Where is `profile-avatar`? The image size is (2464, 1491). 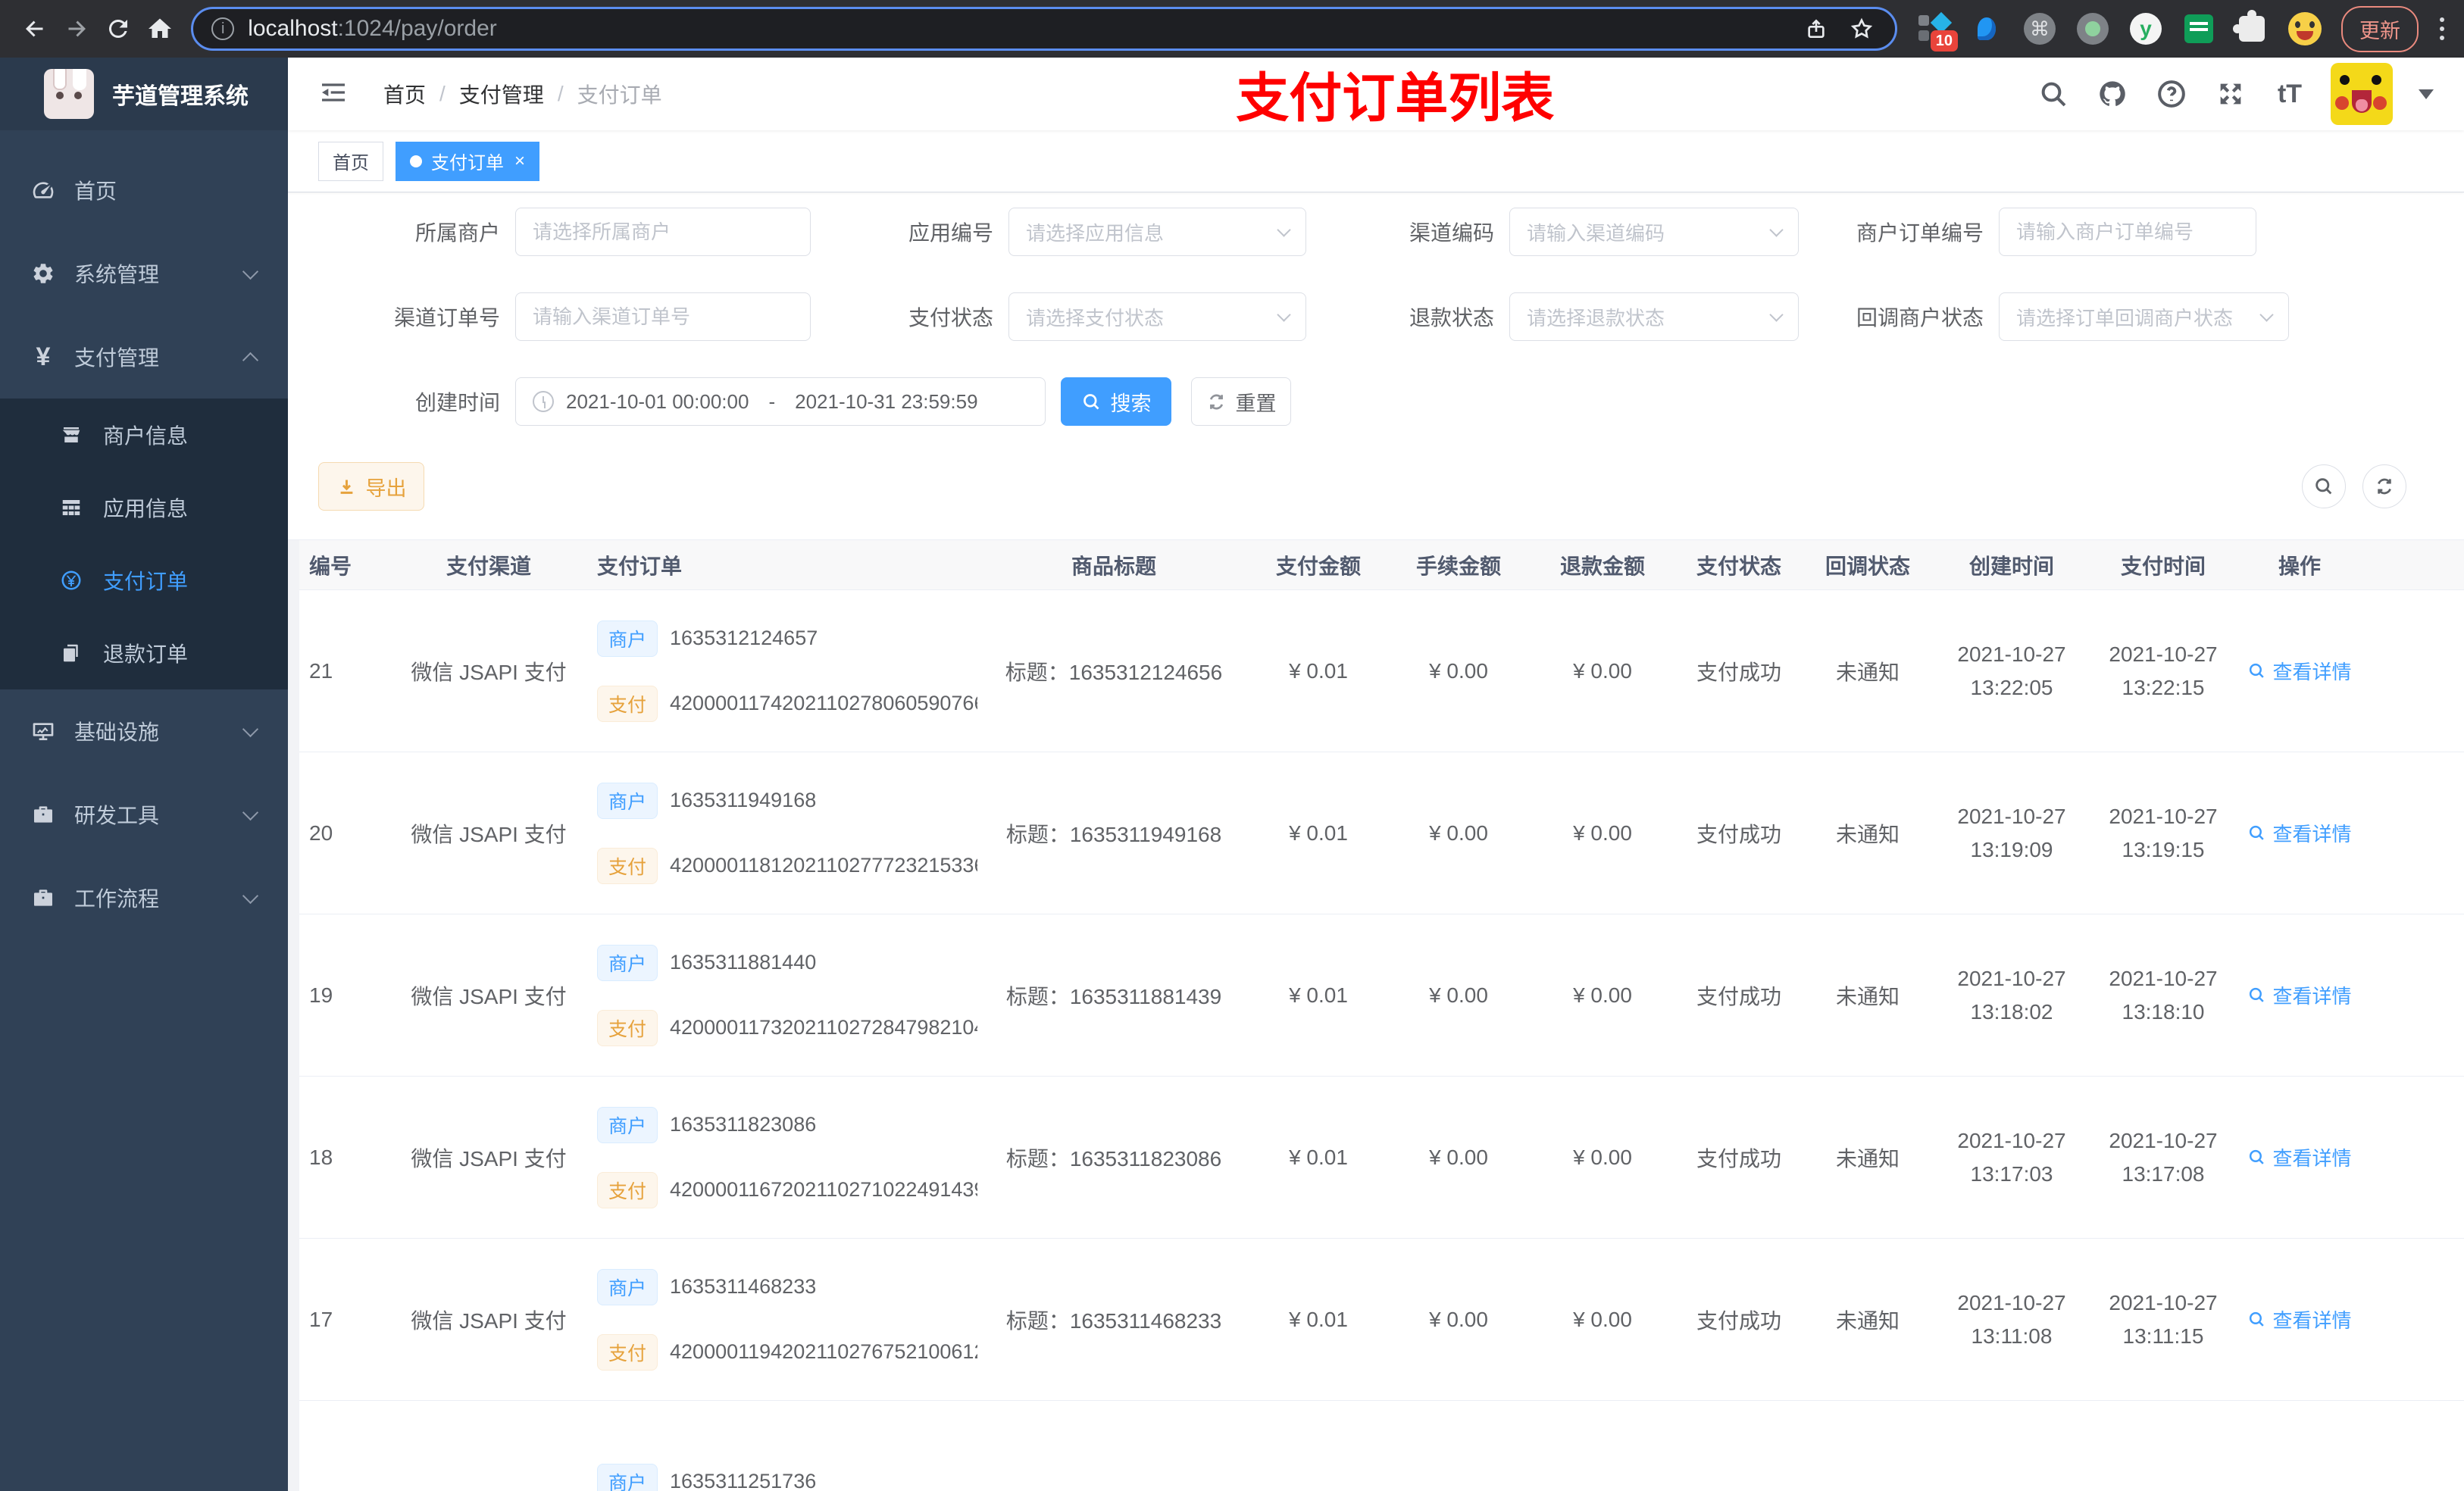 profile-avatar is located at coordinates (2305, 28).